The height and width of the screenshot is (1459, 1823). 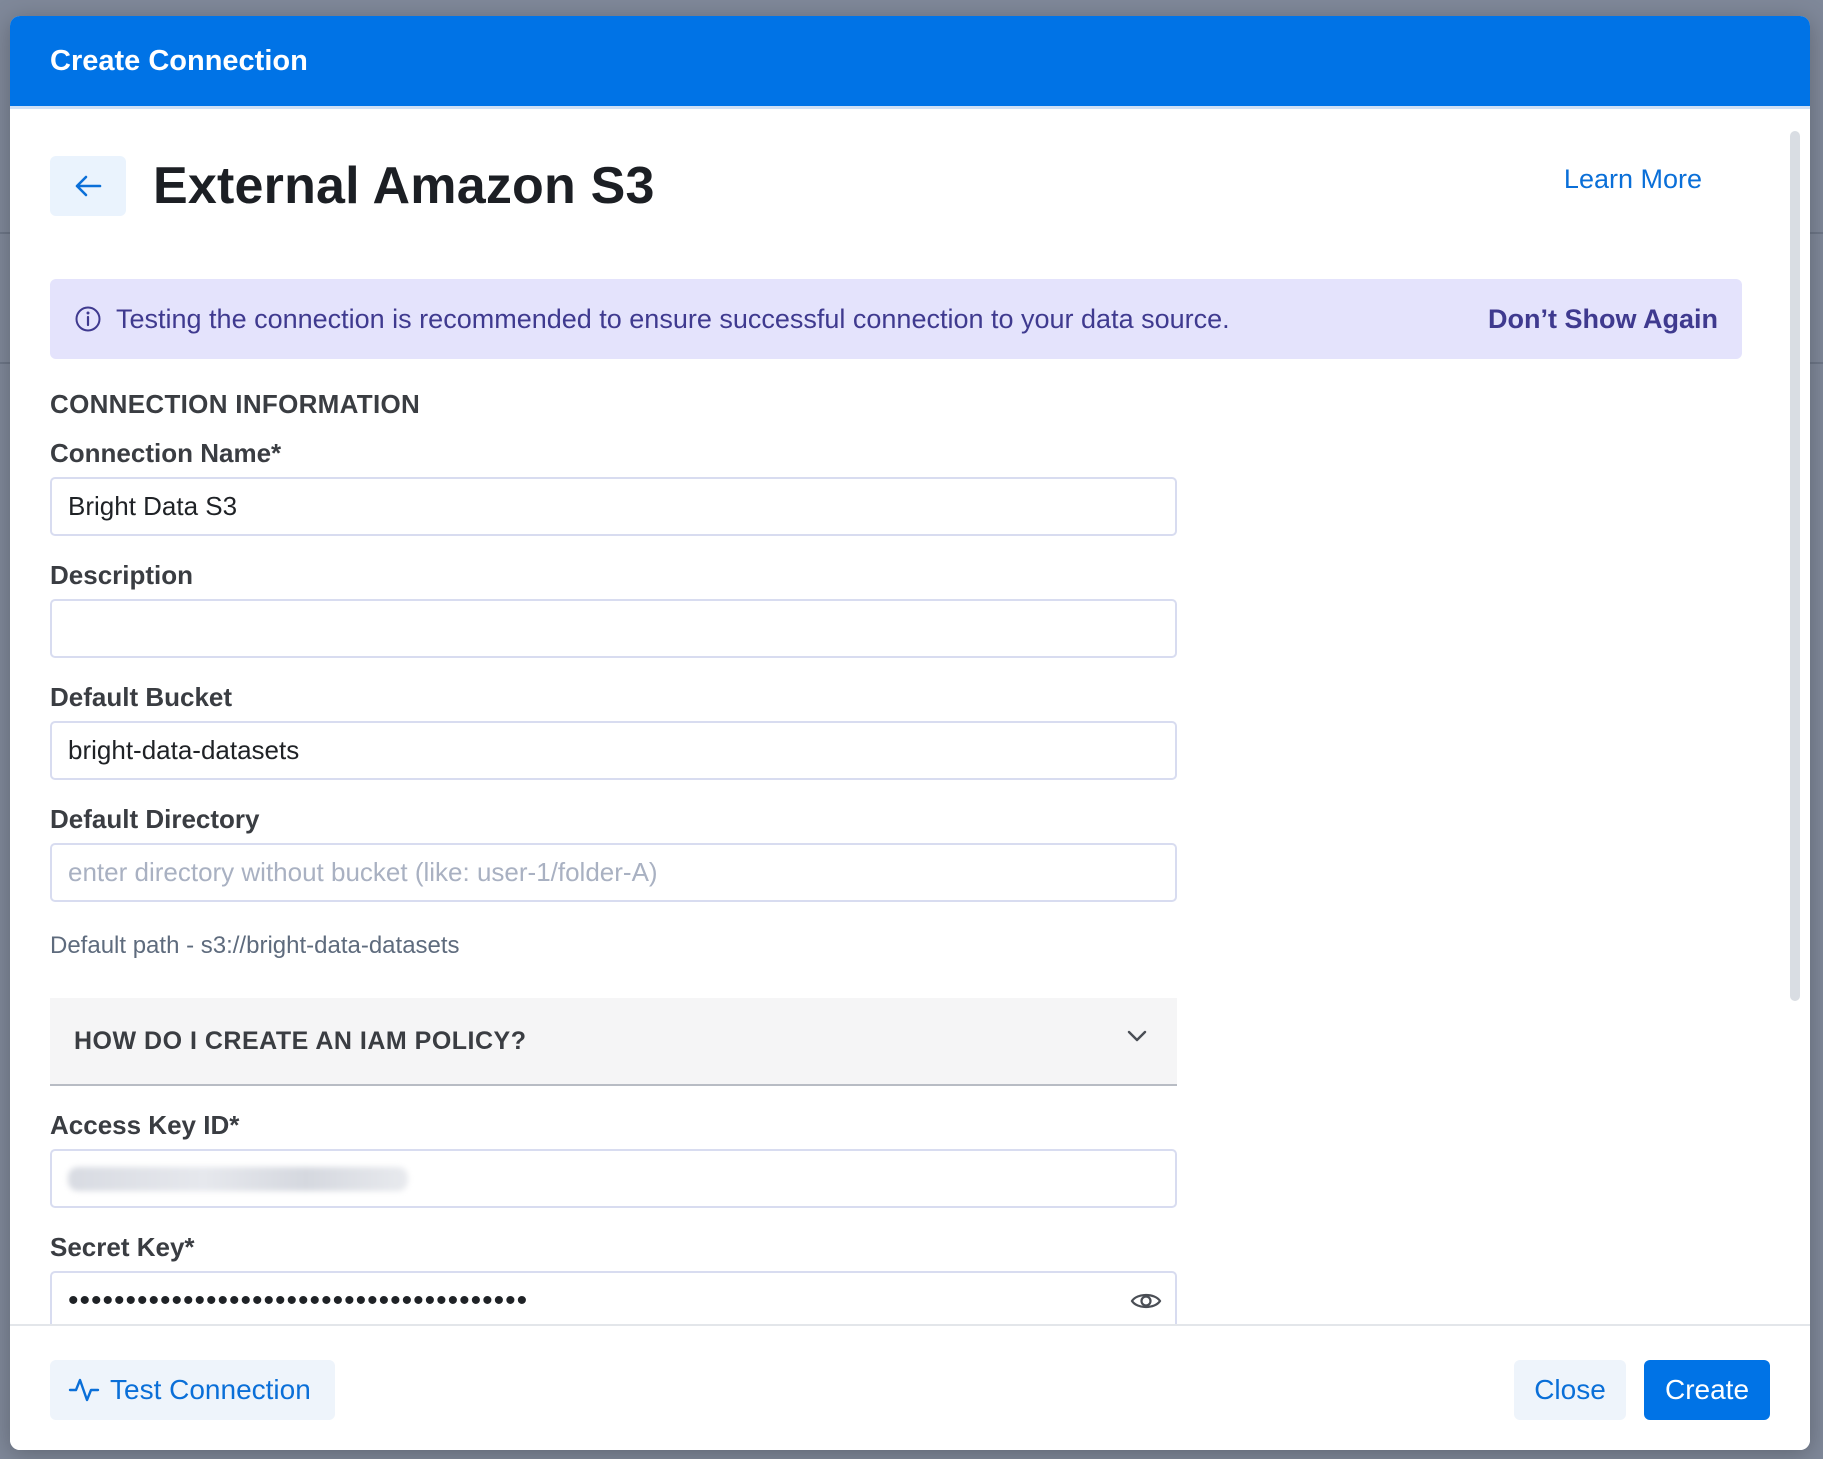 I want to click on dont-show-again-button: Don’t Show Again, so click(x=1603, y=319).